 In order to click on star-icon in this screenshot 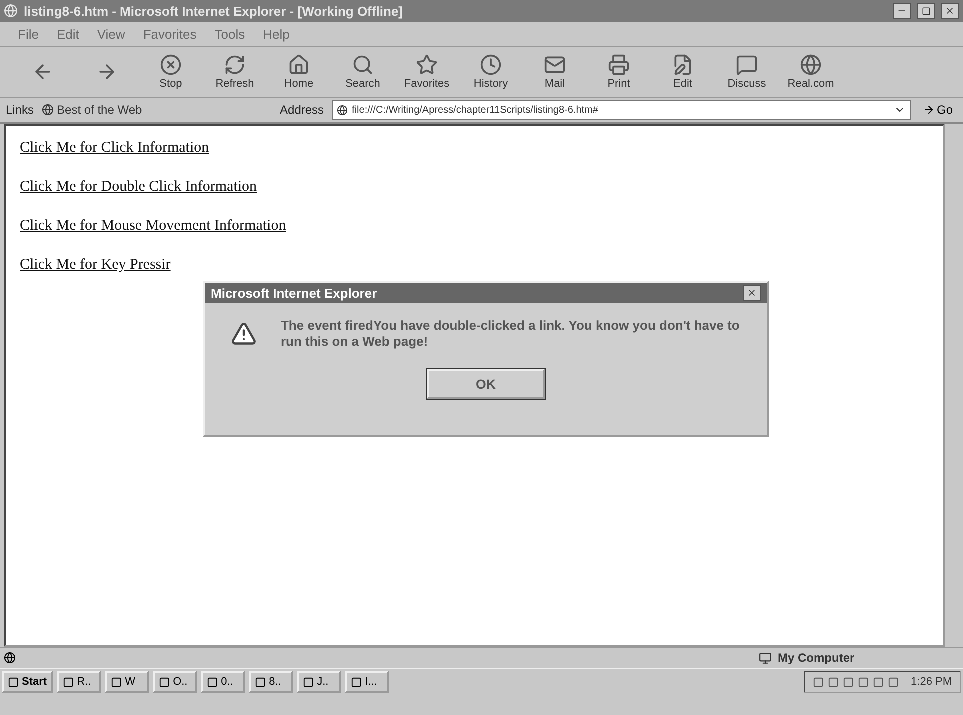, I will do `click(427, 65)`.